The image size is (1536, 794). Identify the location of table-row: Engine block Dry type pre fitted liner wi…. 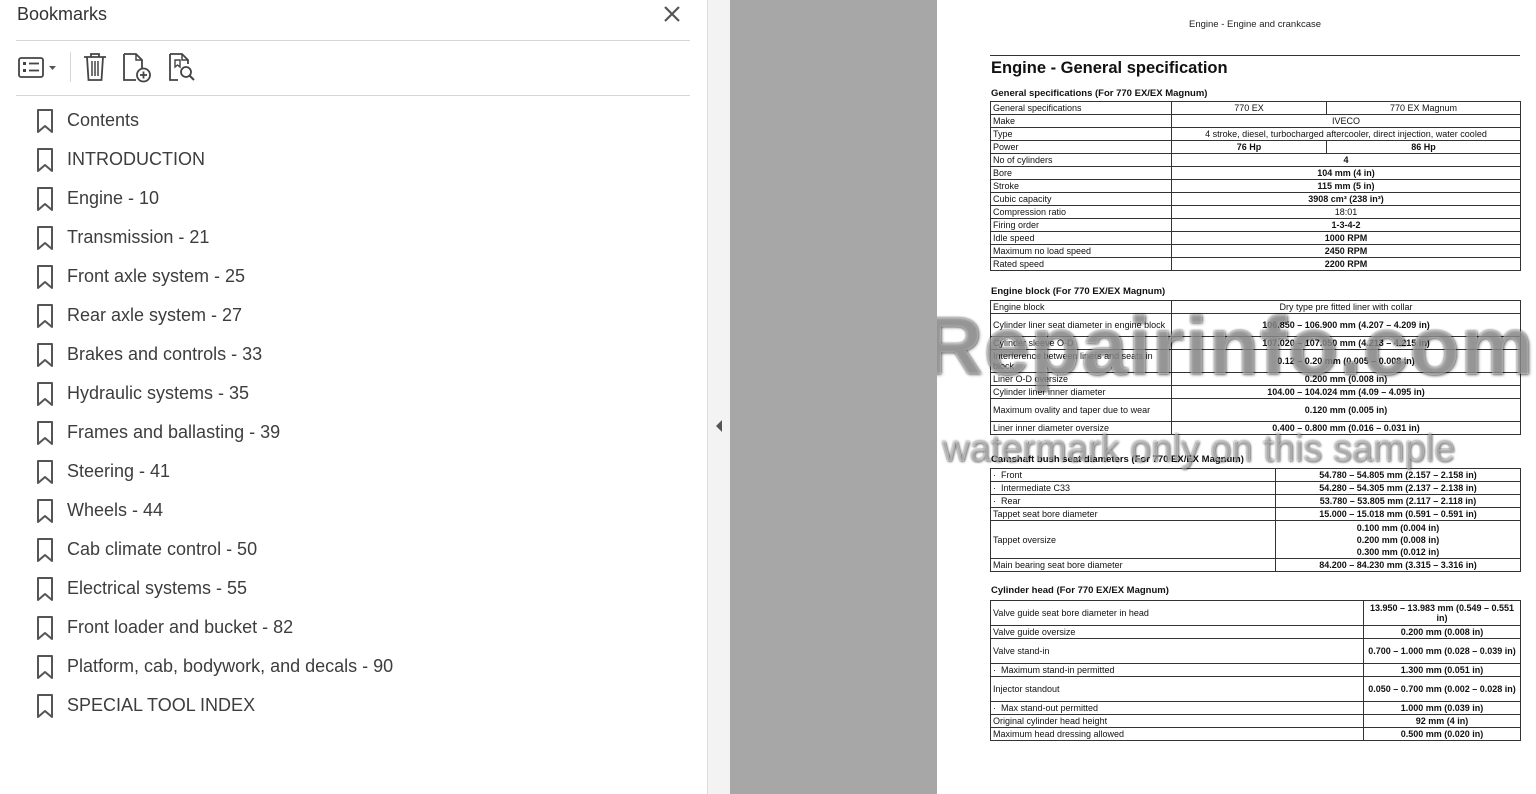
(1255, 307).